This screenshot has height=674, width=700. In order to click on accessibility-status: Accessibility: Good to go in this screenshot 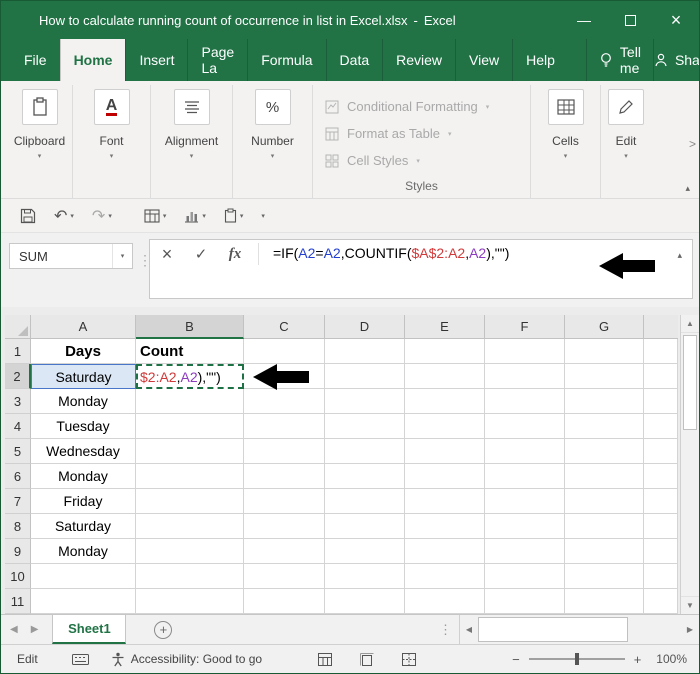, I will do `click(186, 659)`.